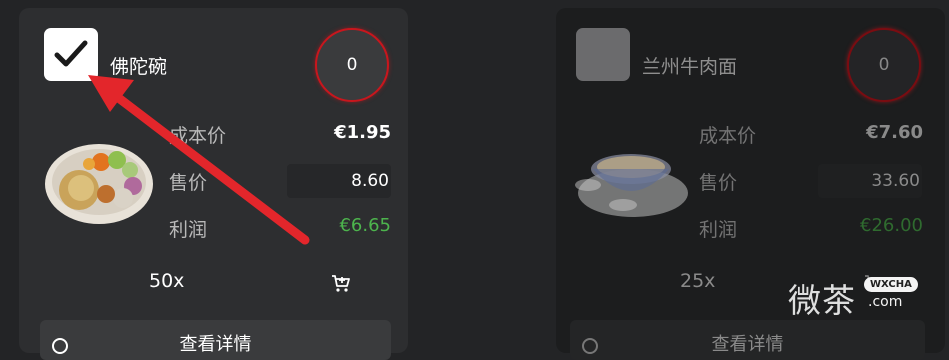 The height and width of the screenshot is (360, 949). I want to click on price-input: 8.60, so click(339, 181).